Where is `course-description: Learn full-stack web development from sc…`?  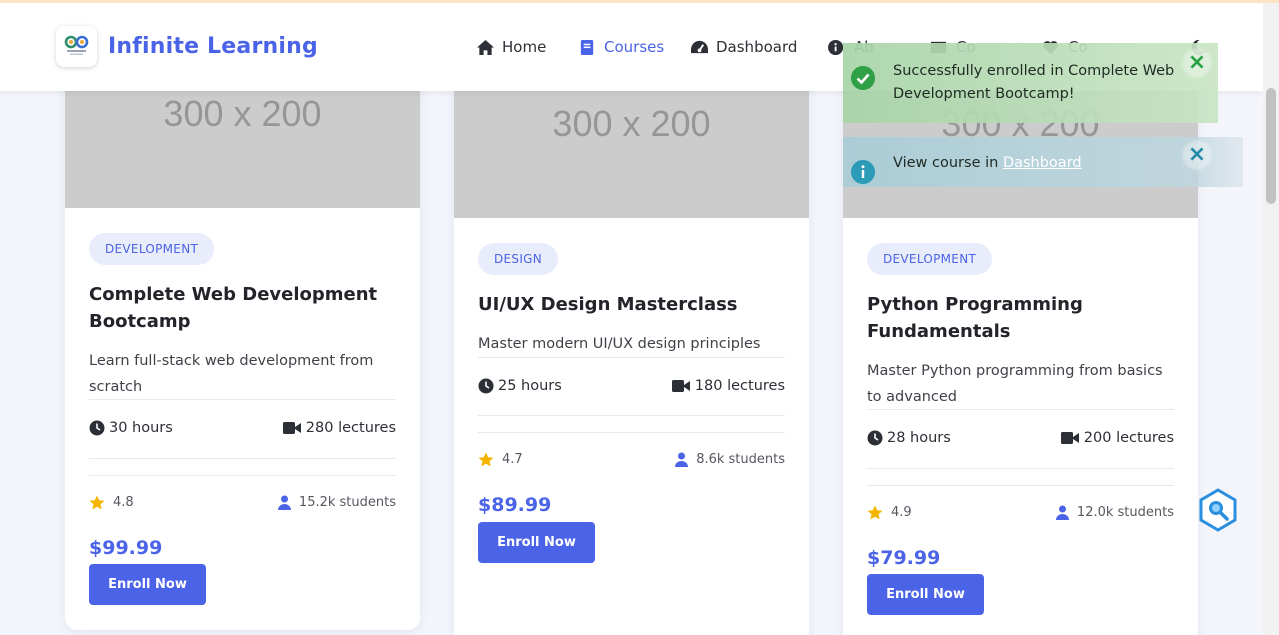 course-description: Learn full-stack web development from sc… is located at coordinates (231, 374).